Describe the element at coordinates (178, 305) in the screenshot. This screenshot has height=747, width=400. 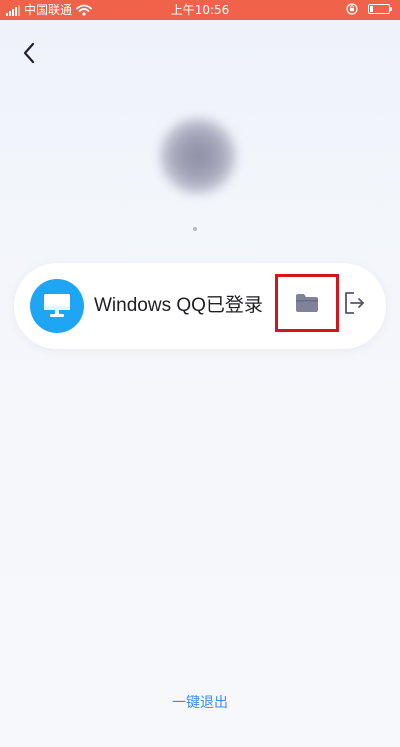
I see `device-status-label: Windows QQ已登录` at that location.